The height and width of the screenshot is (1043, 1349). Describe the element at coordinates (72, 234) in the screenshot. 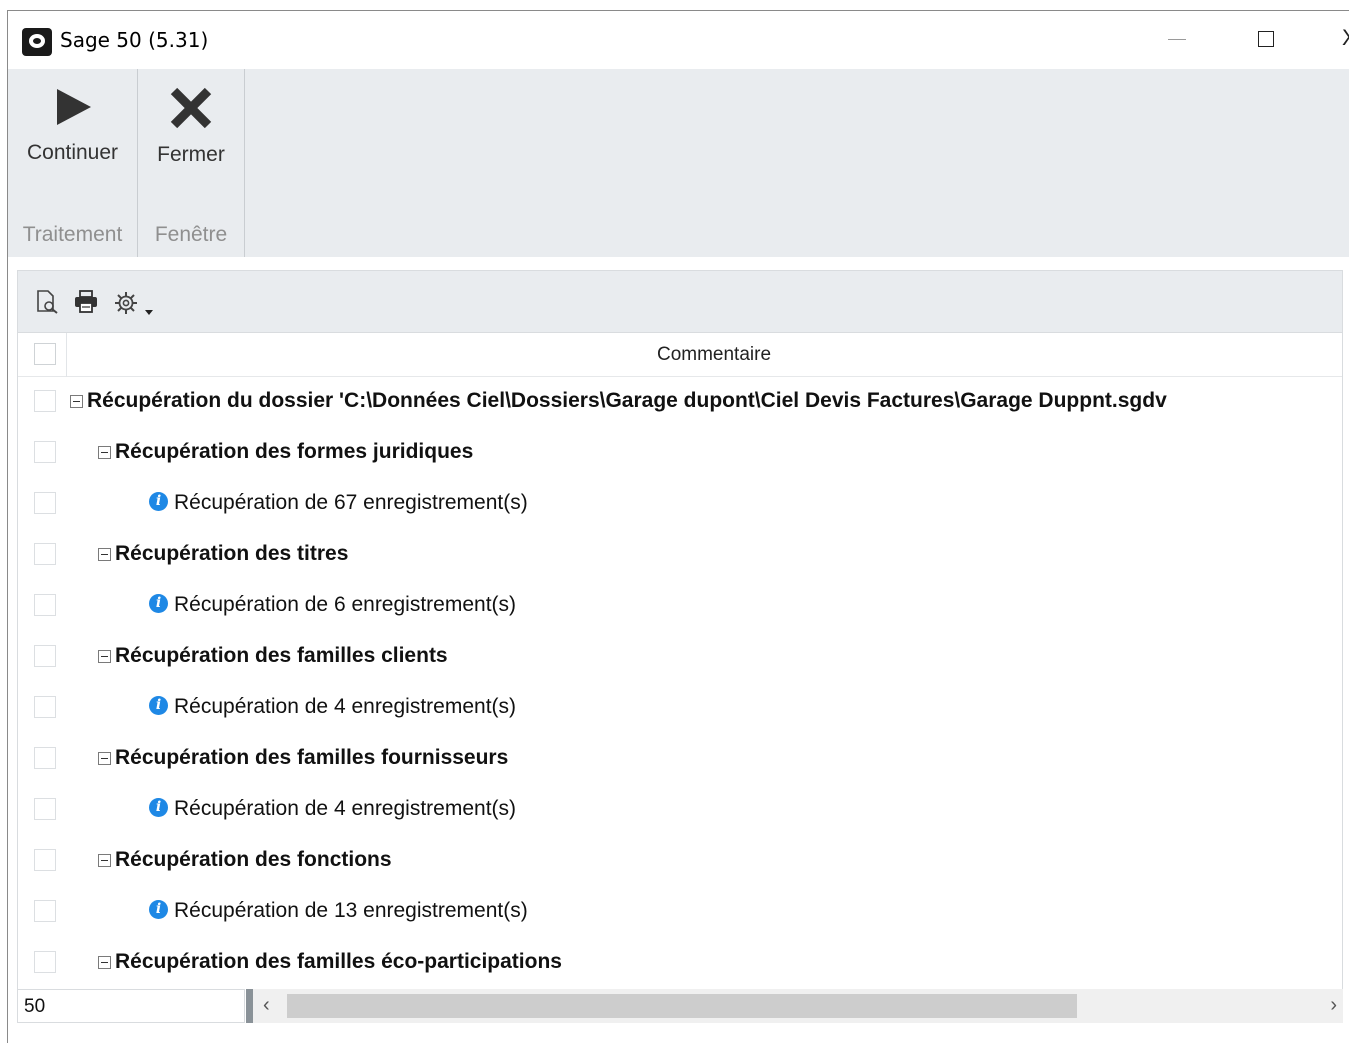

I see `ribbon-group-label-traitement: Traitement` at that location.